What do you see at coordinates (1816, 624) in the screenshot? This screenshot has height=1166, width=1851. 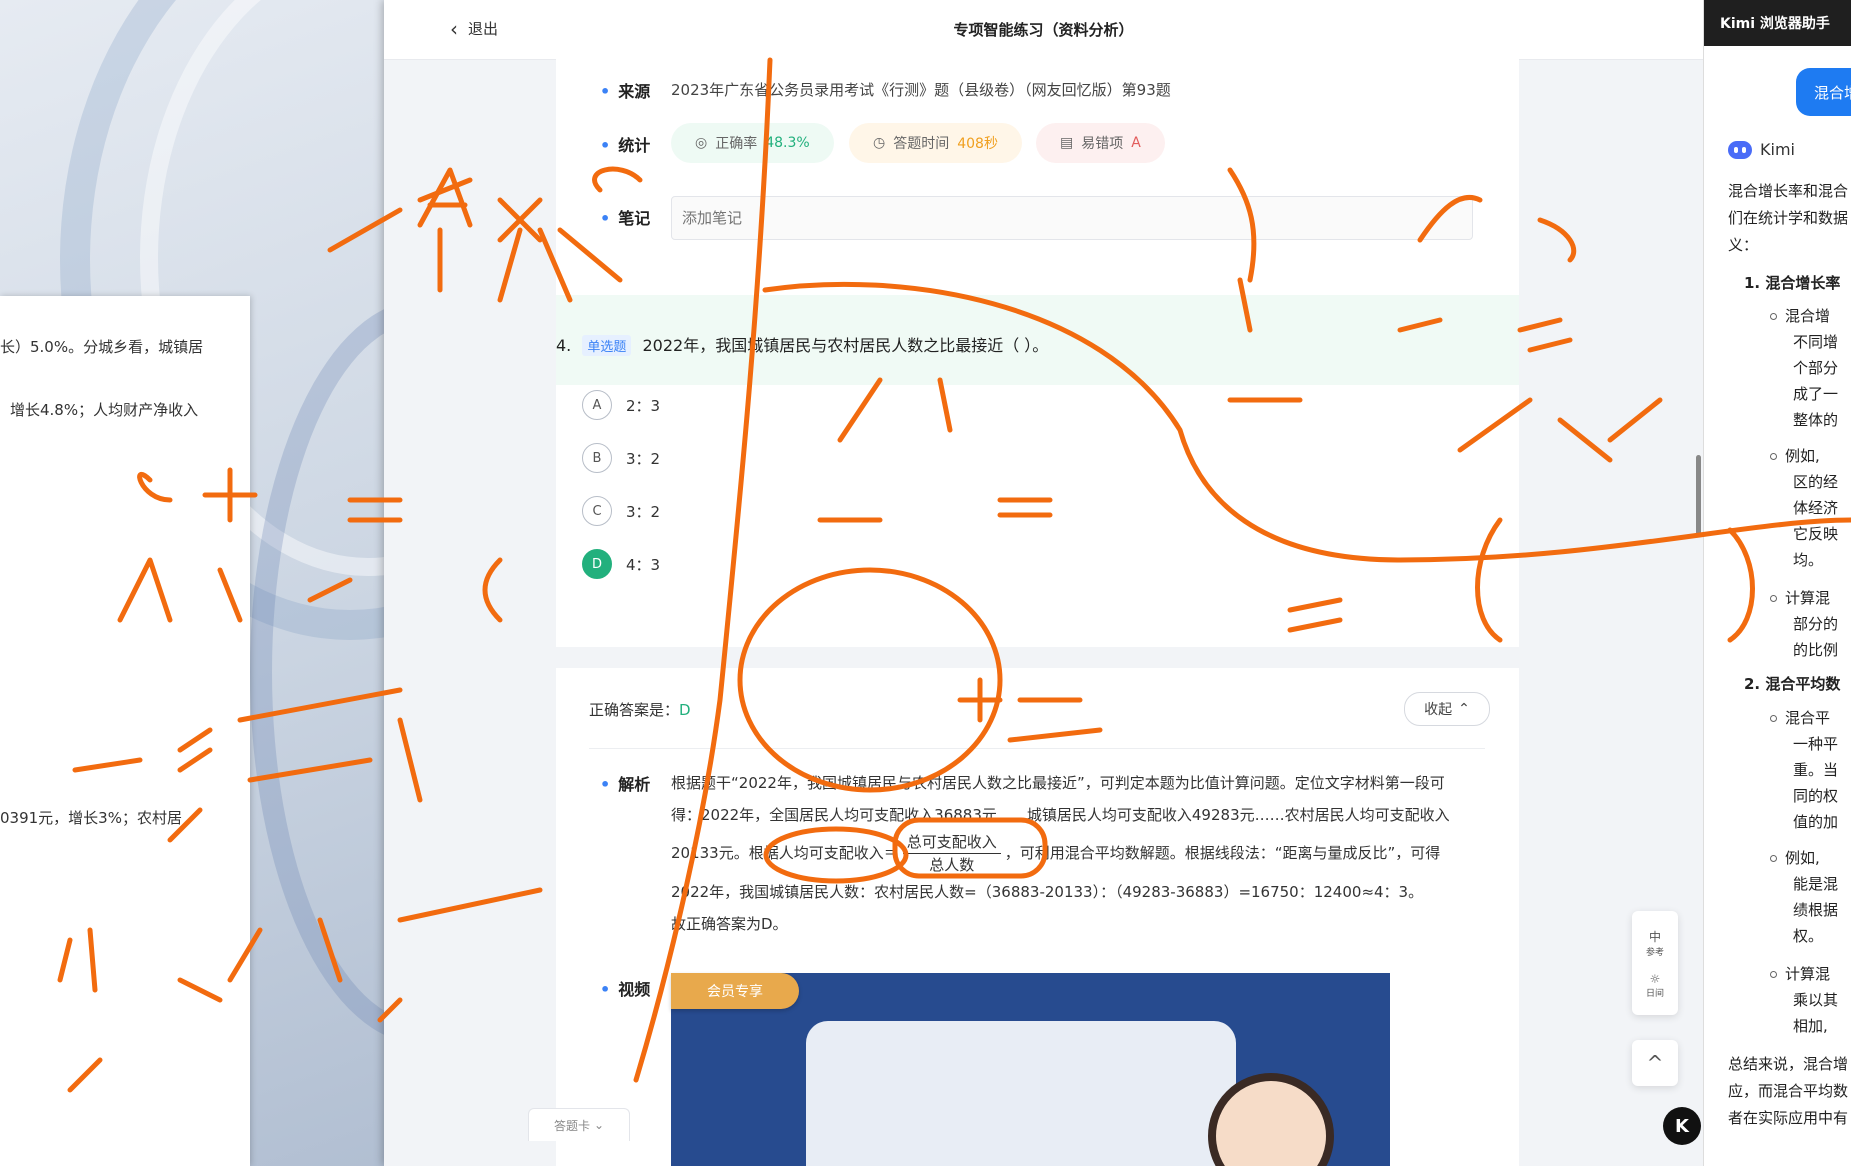 I see `kimi-line: 部分的` at bounding box center [1816, 624].